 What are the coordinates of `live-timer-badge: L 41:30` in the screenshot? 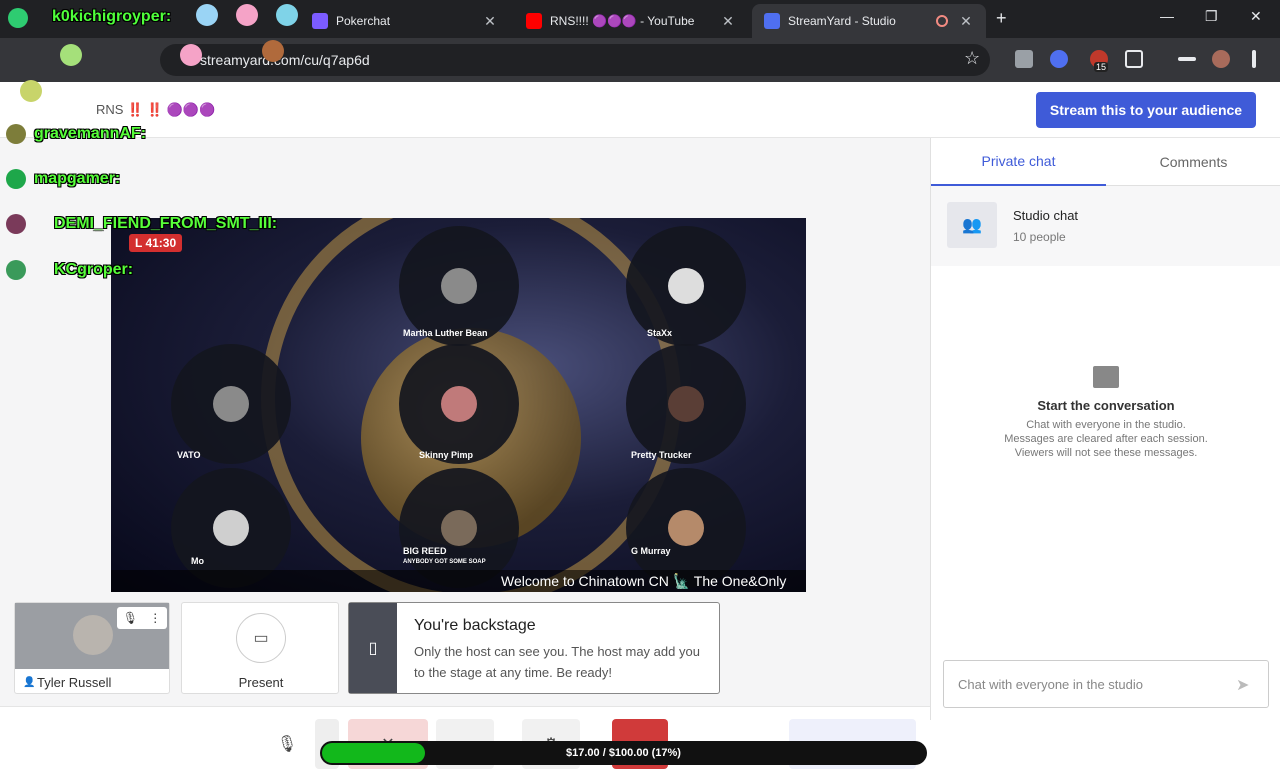 It's located at (156, 243).